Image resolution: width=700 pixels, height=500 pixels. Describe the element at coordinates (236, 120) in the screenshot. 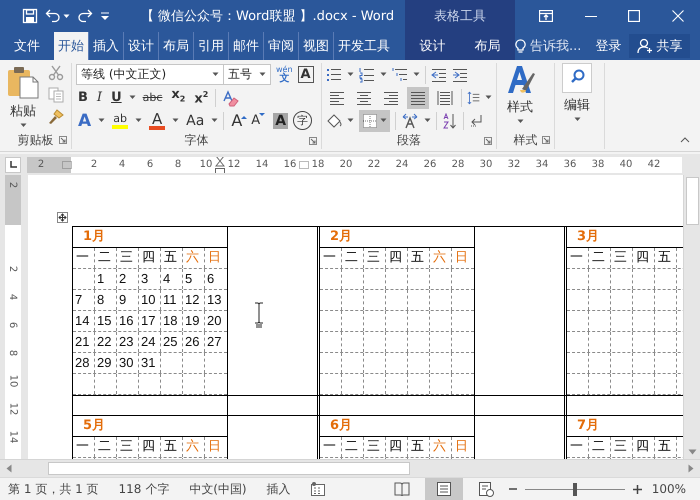

I see `grow-button: A` at that location.